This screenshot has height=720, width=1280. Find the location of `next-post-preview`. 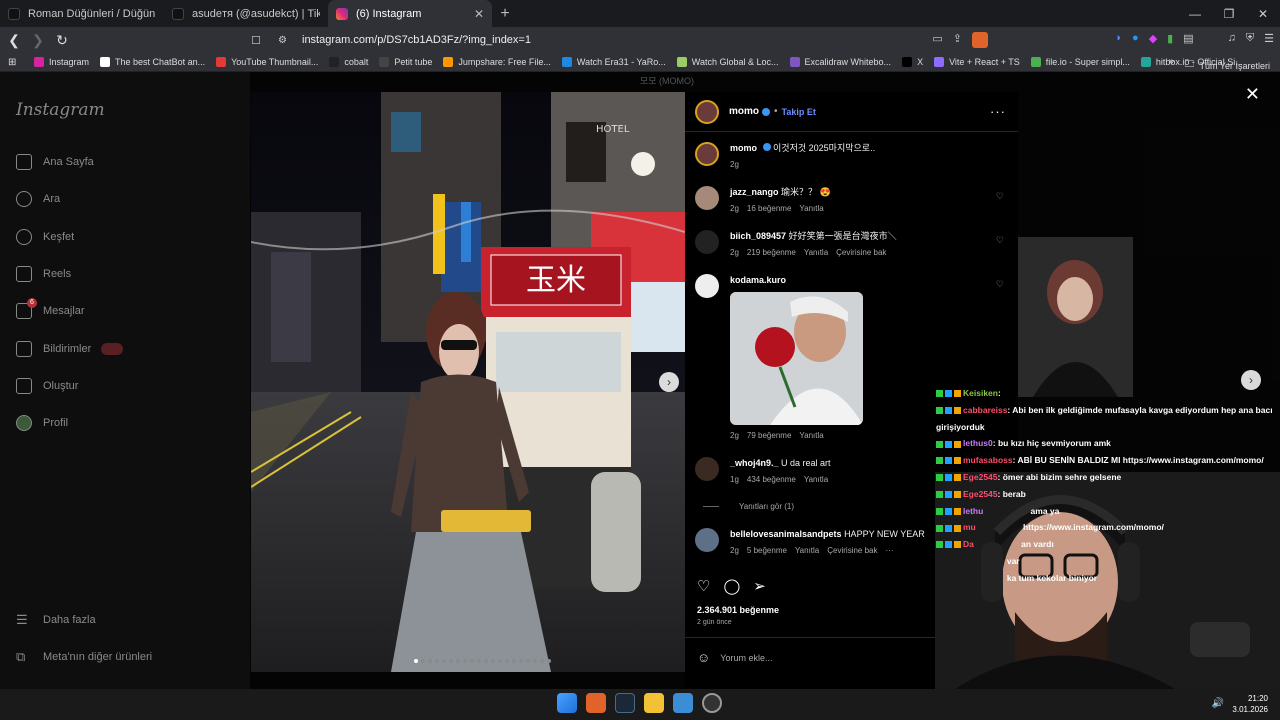

next-post-preview is located at coordinates (1075, 317).